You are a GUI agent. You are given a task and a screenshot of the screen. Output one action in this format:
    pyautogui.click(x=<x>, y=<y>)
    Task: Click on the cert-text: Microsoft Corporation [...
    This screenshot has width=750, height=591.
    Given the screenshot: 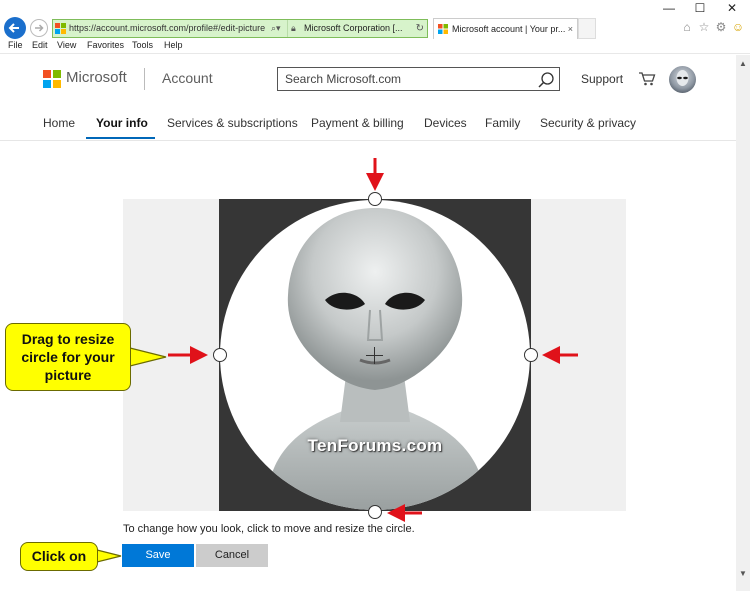 What is the action you would take?
    pyautogui.click(x=353, y=28)
    